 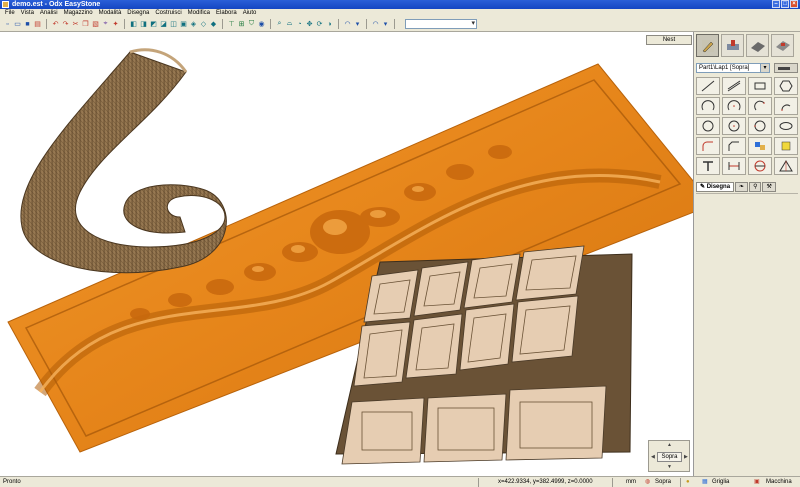 What do you see at coordinates (760, 126) in the screenshot?
I see `circle-2pt-tool` at bounding box center [760, 126].